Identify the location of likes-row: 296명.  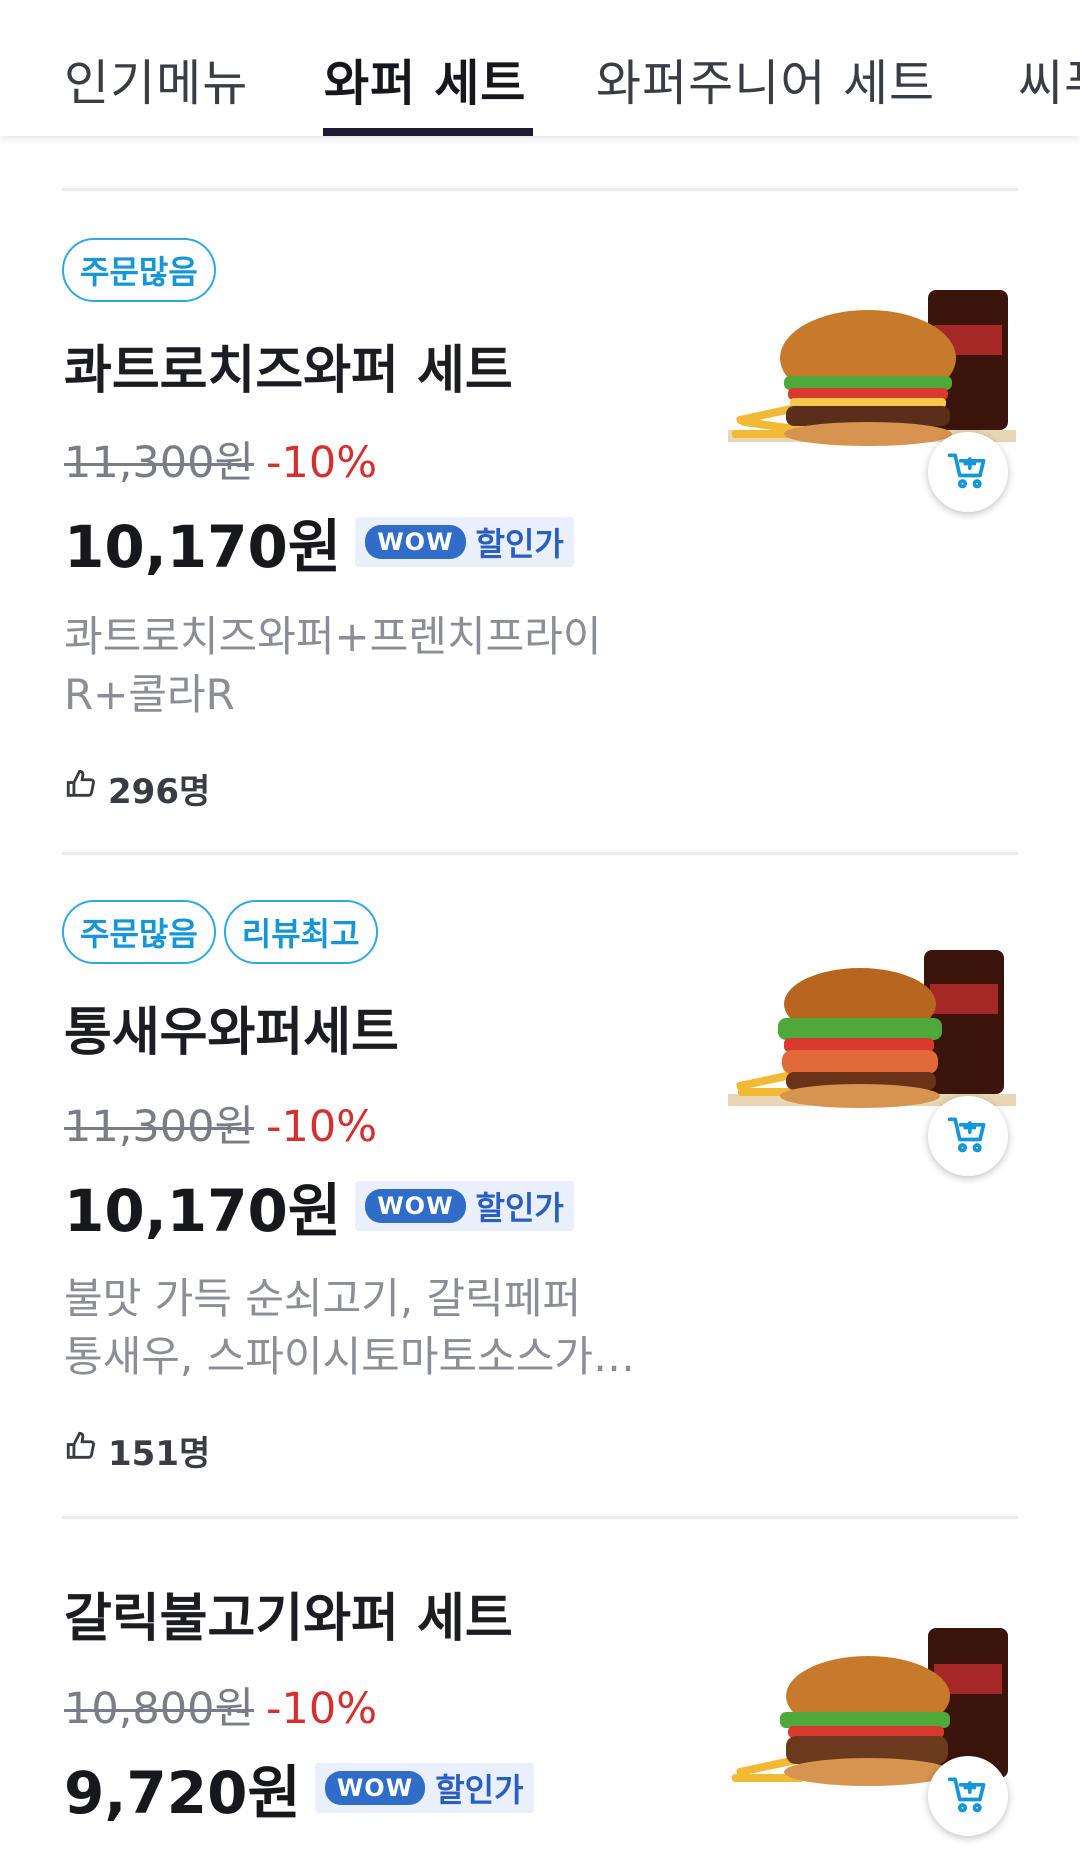
(137, 788).